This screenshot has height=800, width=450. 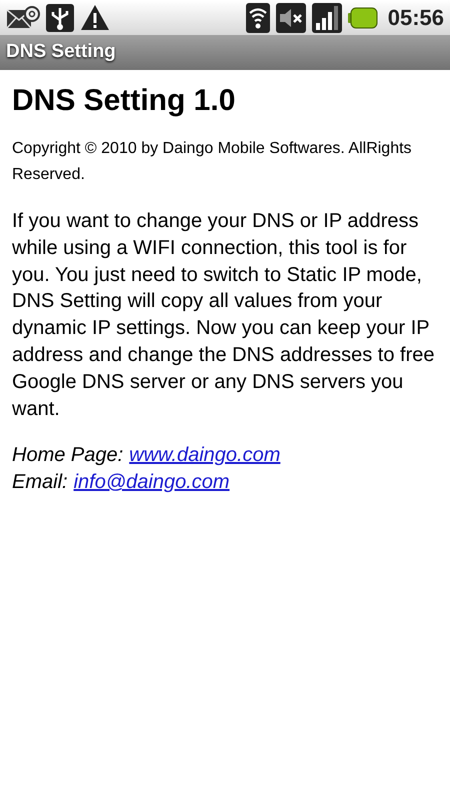 I want to click on signal-icon, so click(x=327, y=17).